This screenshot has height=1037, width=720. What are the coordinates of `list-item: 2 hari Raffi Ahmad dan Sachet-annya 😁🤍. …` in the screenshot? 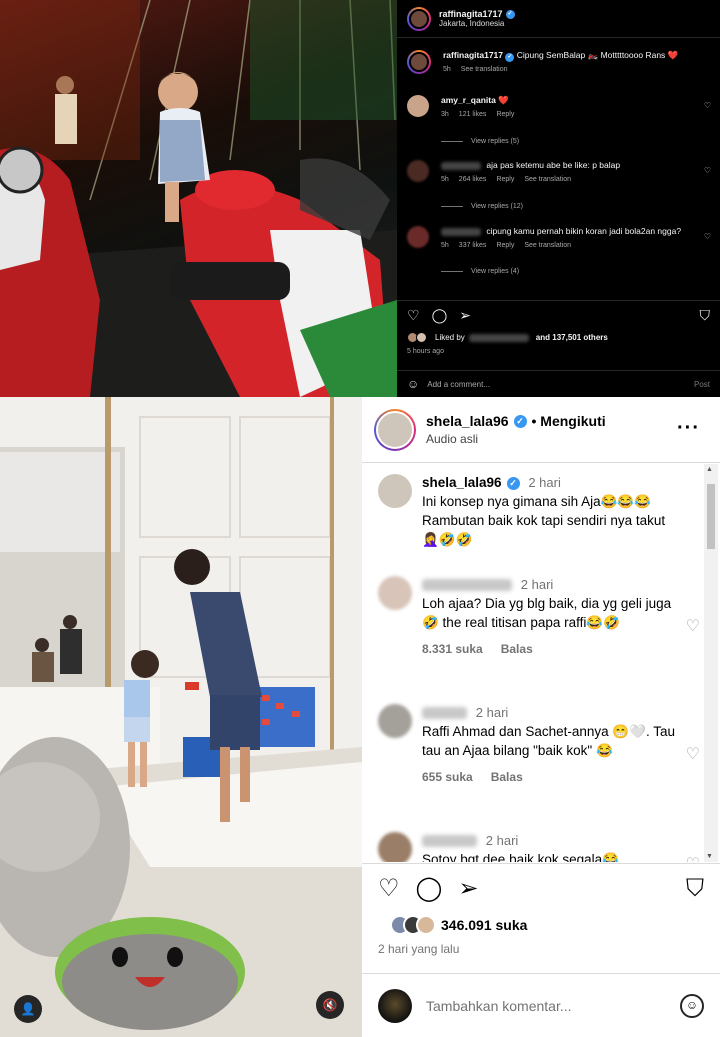 It's located at (539, 744).